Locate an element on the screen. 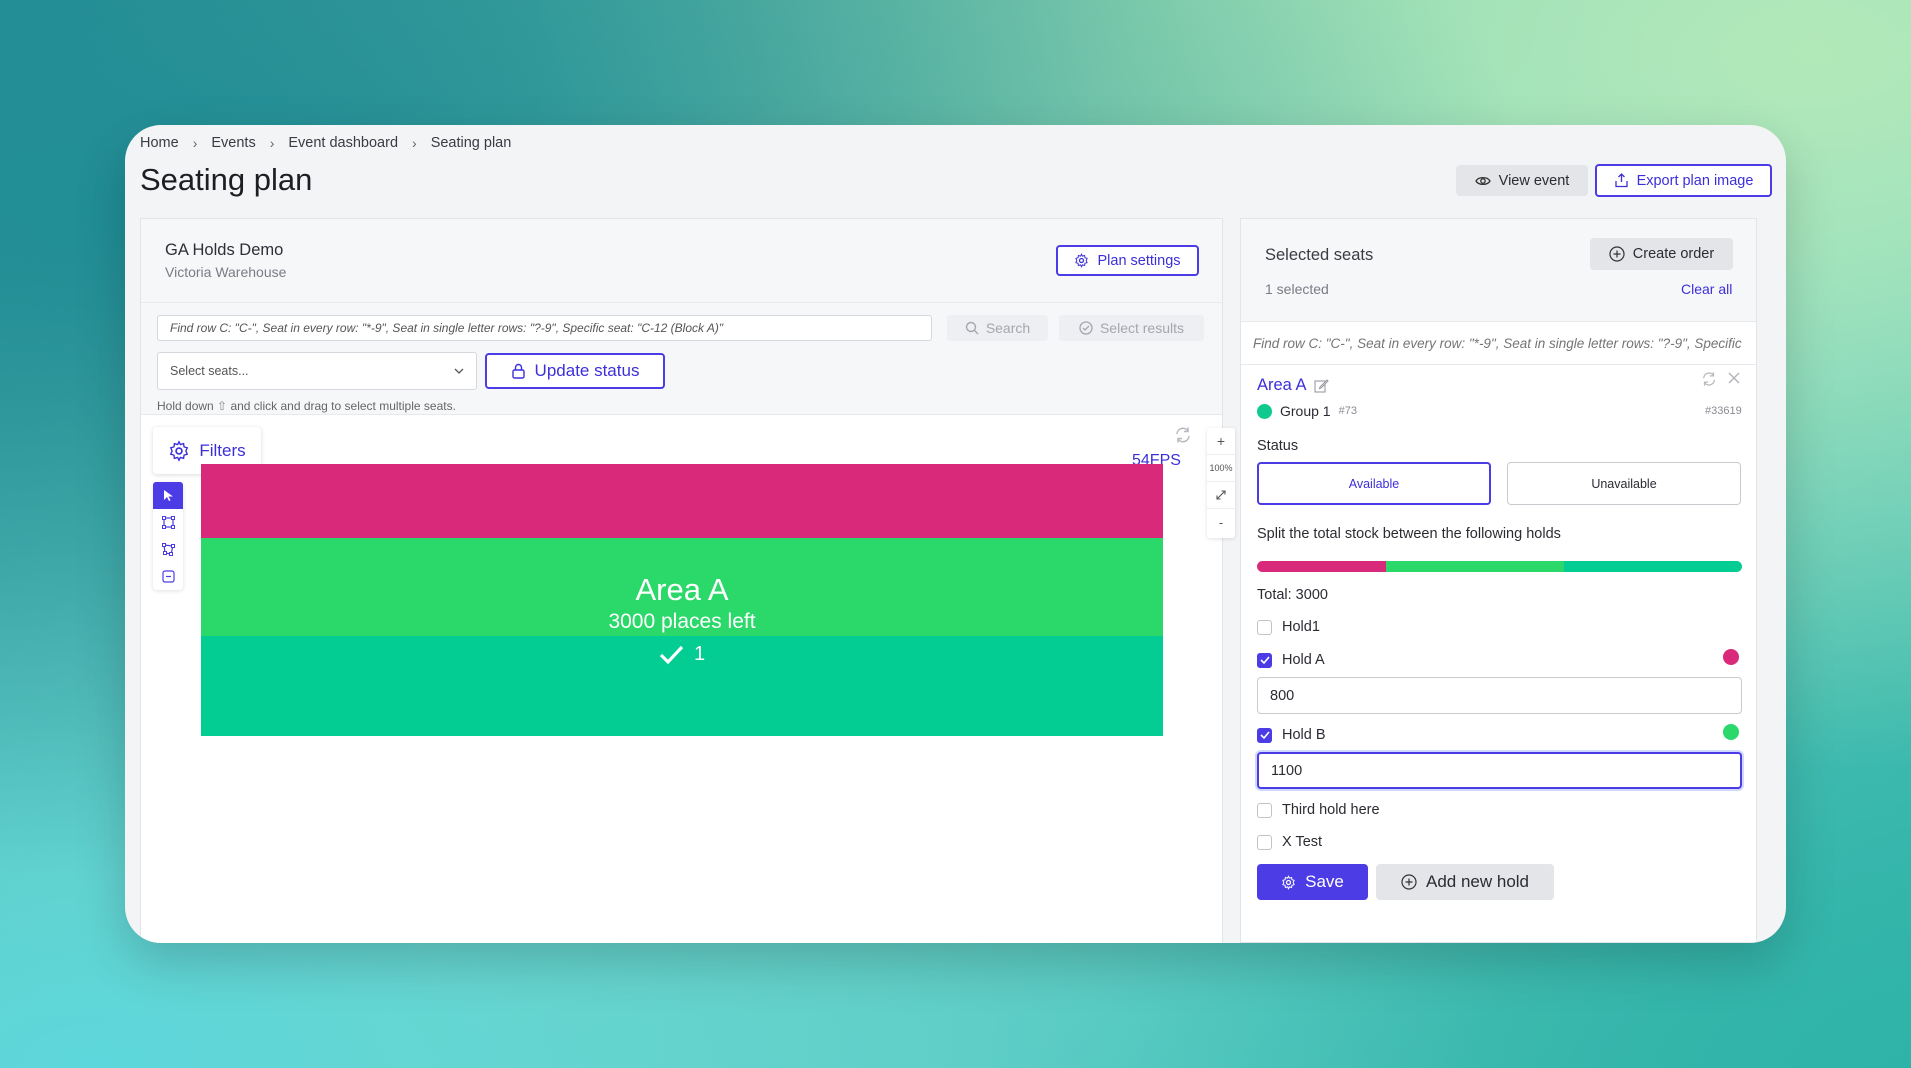 Image resolution: width=1911 pixels, height=1068 pixels. hold-split-bar is located at coordinates (1499, 566).